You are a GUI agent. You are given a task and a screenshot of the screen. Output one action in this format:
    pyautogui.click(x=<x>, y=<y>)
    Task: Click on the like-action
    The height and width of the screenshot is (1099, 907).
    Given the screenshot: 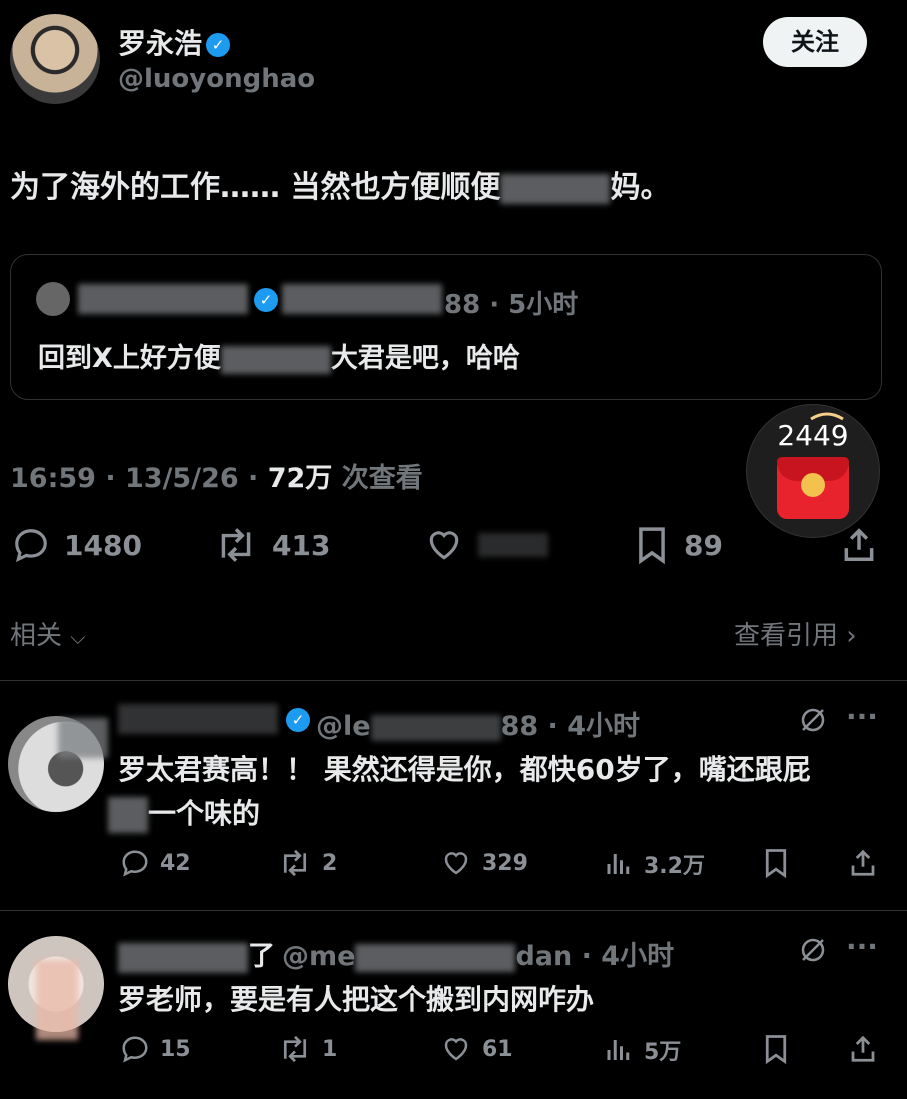 What is the action you would take?
    pyautogui.click(x=486, y=545)
    